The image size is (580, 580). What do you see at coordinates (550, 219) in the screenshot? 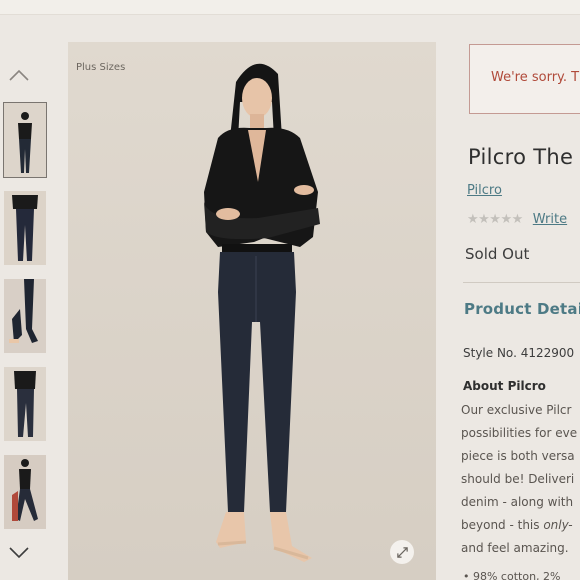
I see `write-review-link: Write` at bounding box center [550, 219].